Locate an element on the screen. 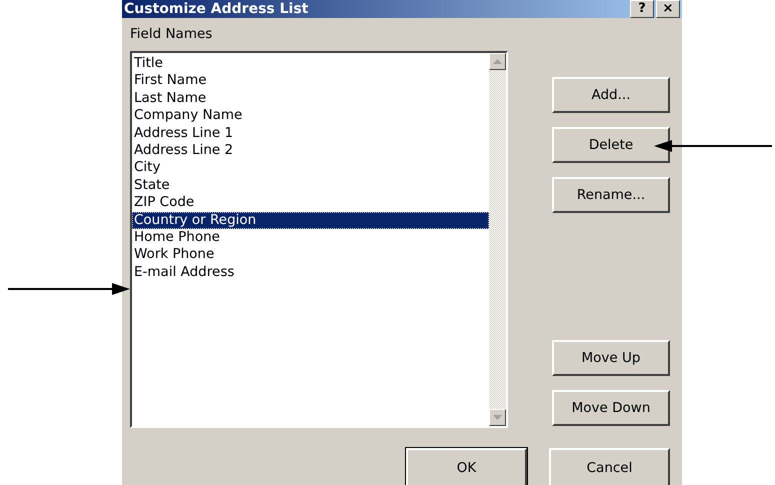  list-item: Address Line 1 is located at coordinates (310, 133).